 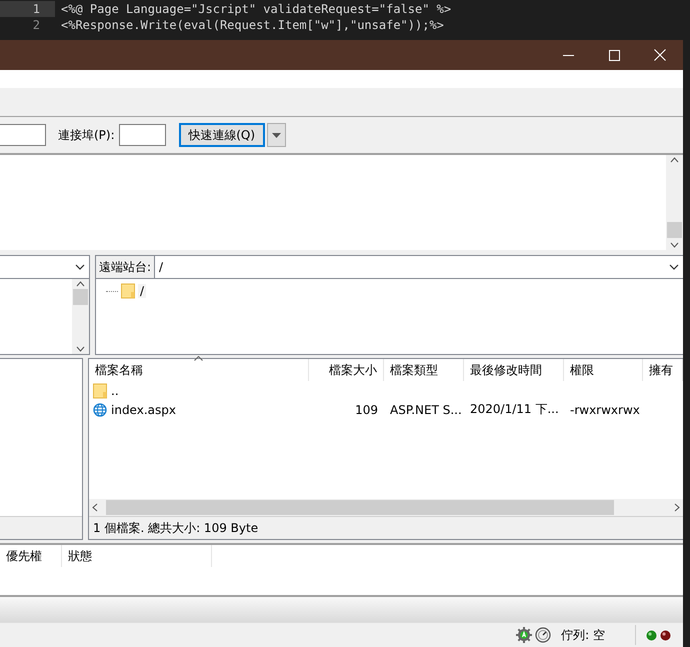 I want to click on column-header: 最後修改時間, so click(x=514, y=370).